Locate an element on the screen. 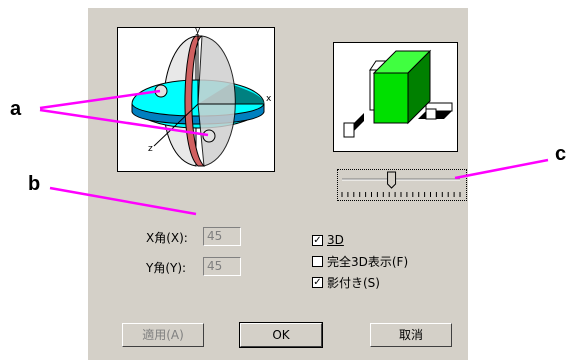 This screenshot has height=360, width=575. full-3d-option: 完全3D表示(F) is located at coordinates (360, 261).